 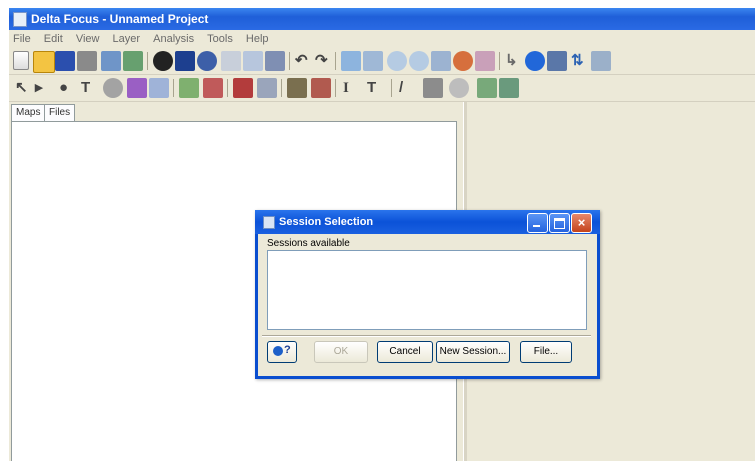 What do you see at coordinates (185, 61) in the screenshot?
I see `table-icon` at bounding box center [185, 61].